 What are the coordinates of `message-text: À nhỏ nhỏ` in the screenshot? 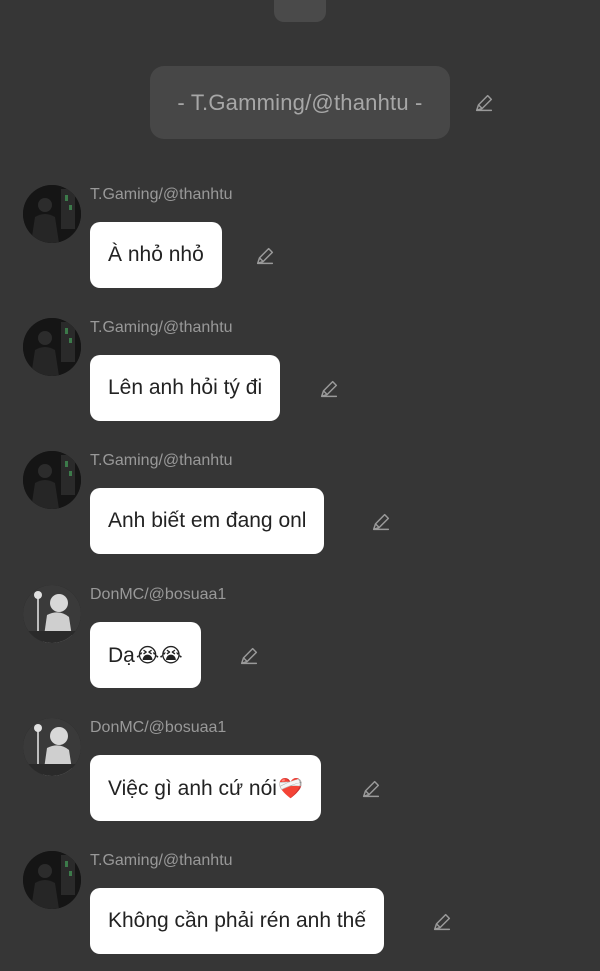 It's located at (156, 254).